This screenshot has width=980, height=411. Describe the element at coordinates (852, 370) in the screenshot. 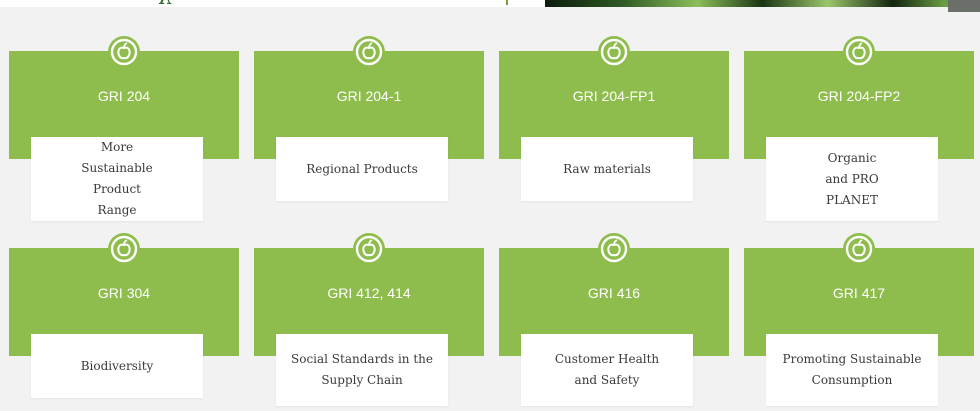

I see `gri-topic-label: Promoting Sustainable Consumption` at that location.